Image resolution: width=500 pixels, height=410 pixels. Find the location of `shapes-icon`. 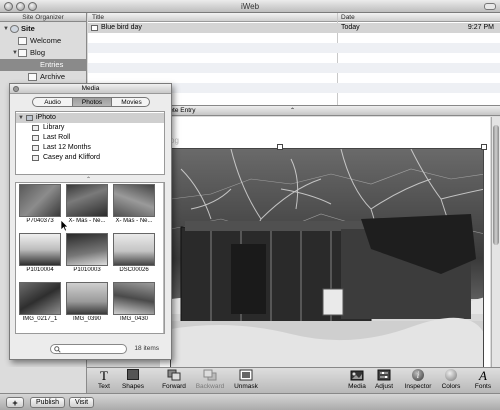

shapes-icon is located at coordinates (133, 374).